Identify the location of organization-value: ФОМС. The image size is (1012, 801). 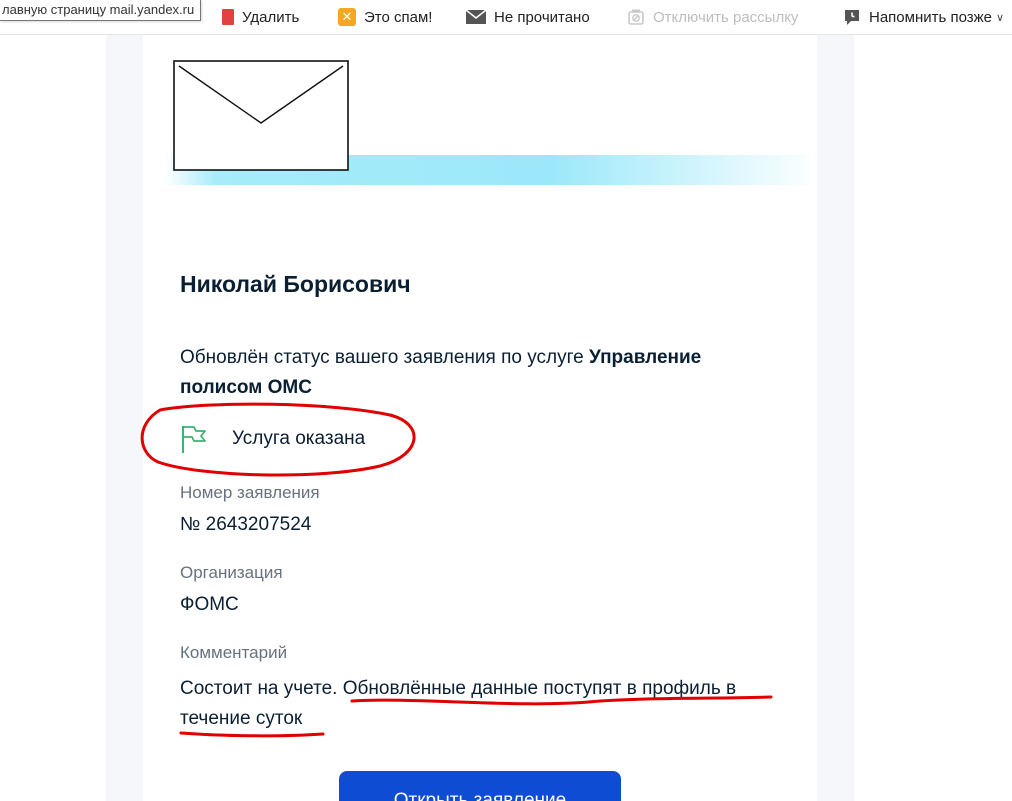
(209, 604).